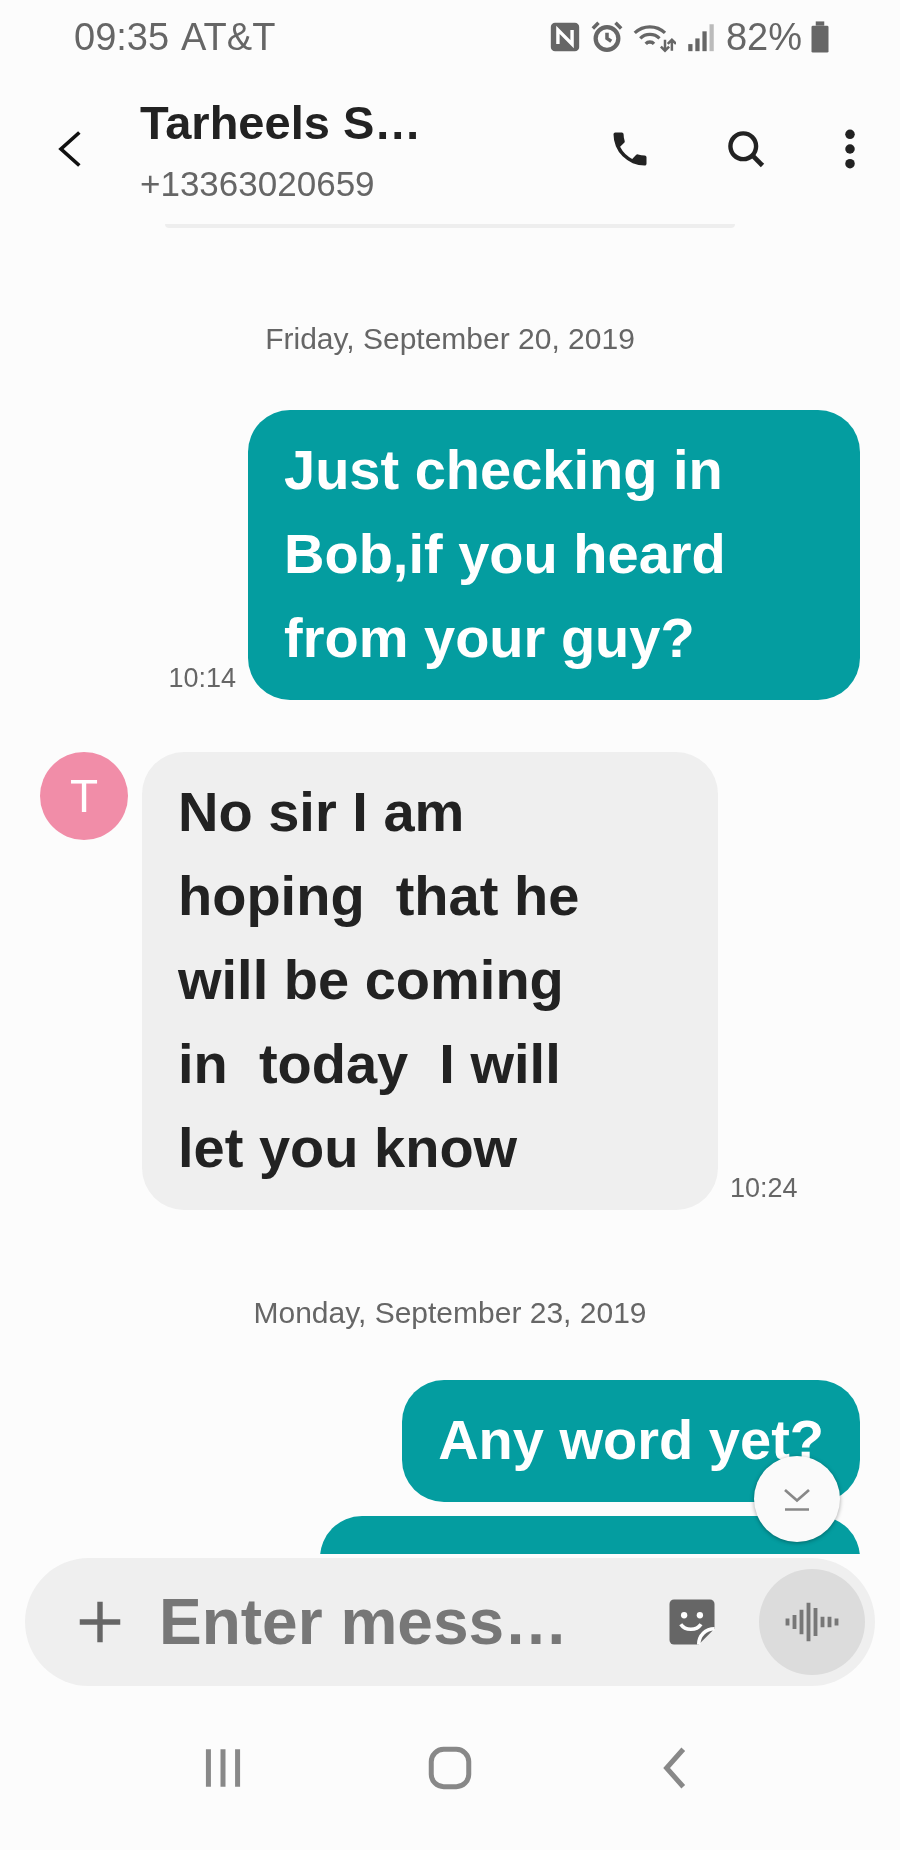  I want to click on date-divider: Monday, September 23, 2019, so click(450, 1313).